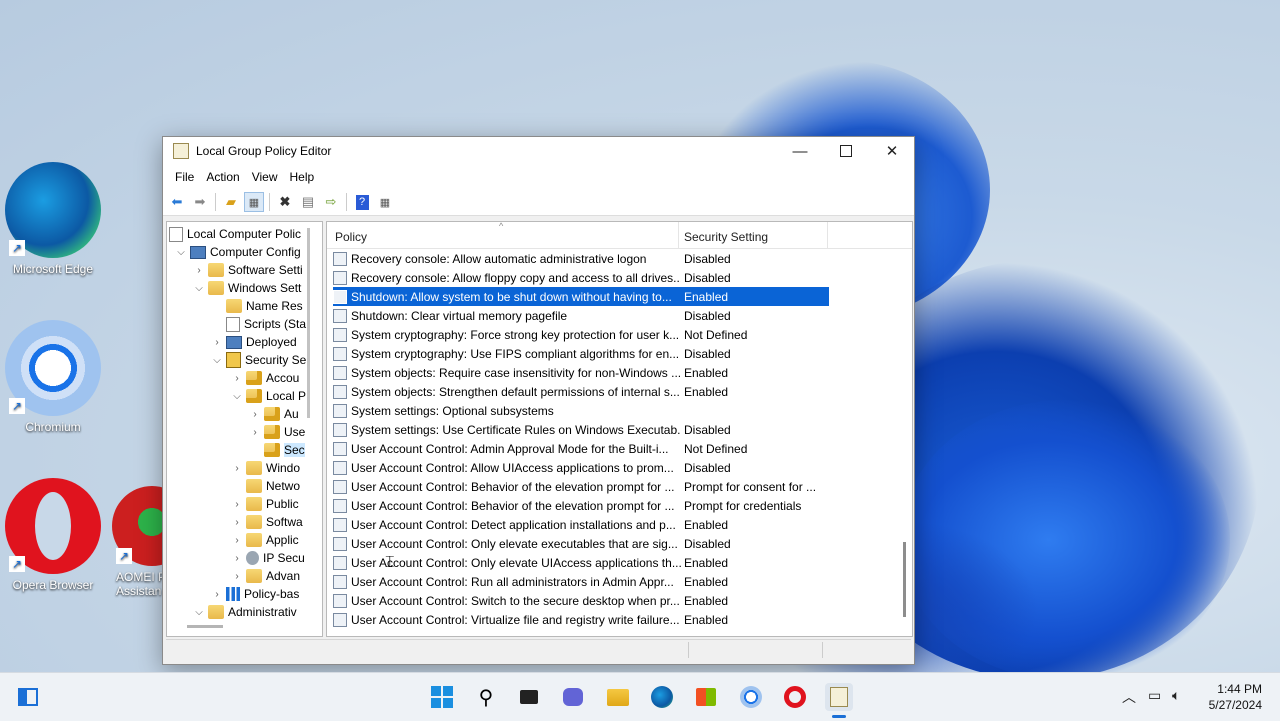 The height and width of the screenshot is (721, 1280). What do you see at coordinates (248, 270) in the screenshot?
I see `tree-node: › Software Setti` at bounding box center [248, 270].